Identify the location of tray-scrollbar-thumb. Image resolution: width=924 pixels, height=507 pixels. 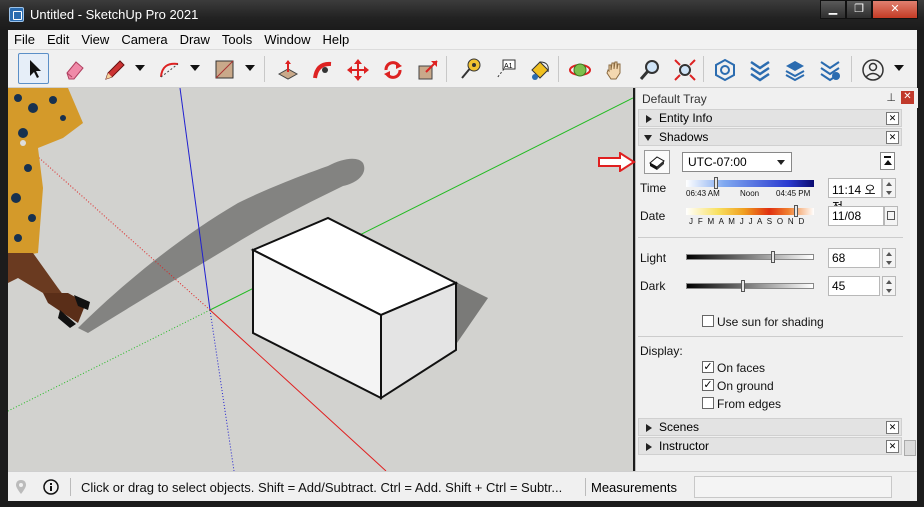
(910, 448).